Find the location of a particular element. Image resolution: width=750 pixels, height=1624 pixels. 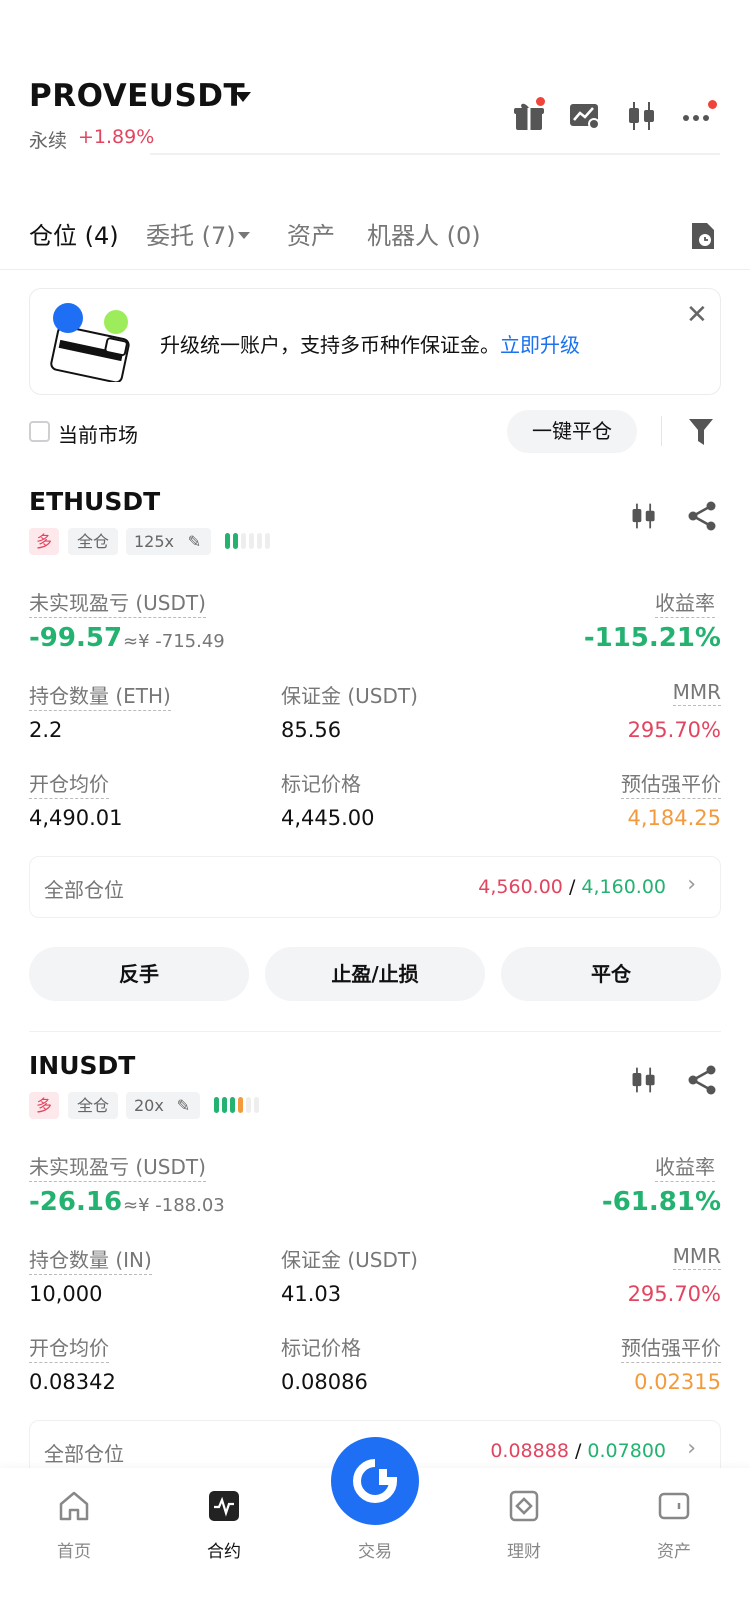

tab-positions: 仓位 (4) is located at coordinates (74, 233).